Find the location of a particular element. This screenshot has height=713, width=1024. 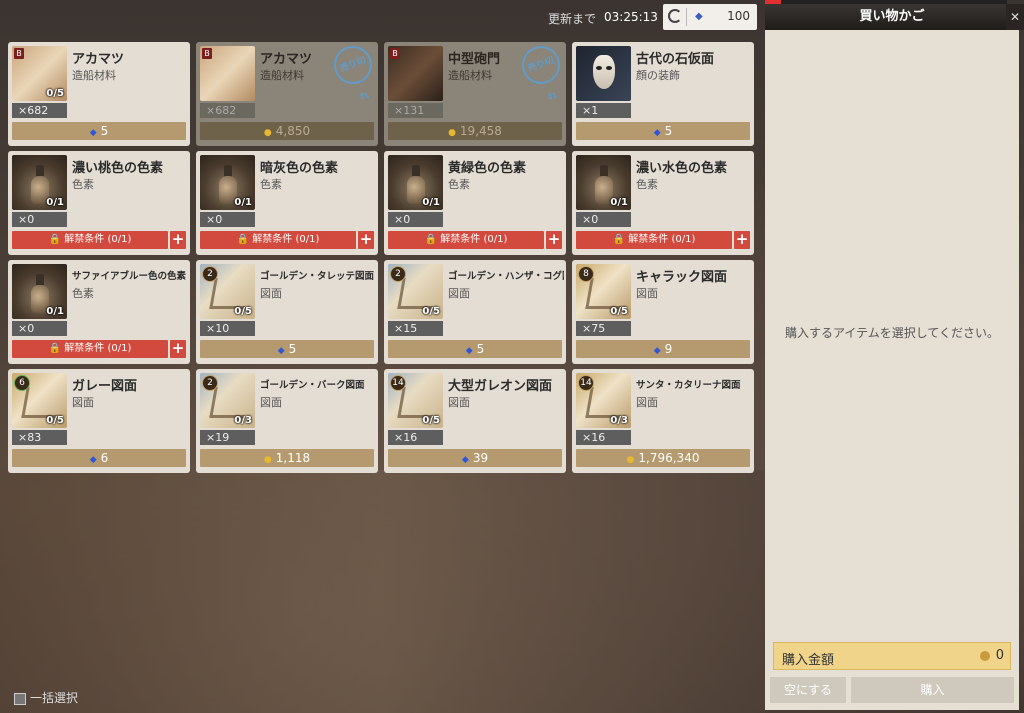

item-card: 6 0/5 ×83 ガレー図面 図面 ◆ 6 is located at coordinates (99, 421).